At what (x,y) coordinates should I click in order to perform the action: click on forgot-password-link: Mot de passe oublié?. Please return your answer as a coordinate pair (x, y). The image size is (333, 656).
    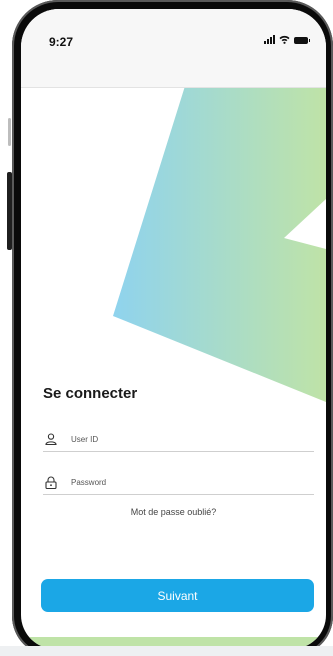
    Looking at the image, I should click on (173, 512).